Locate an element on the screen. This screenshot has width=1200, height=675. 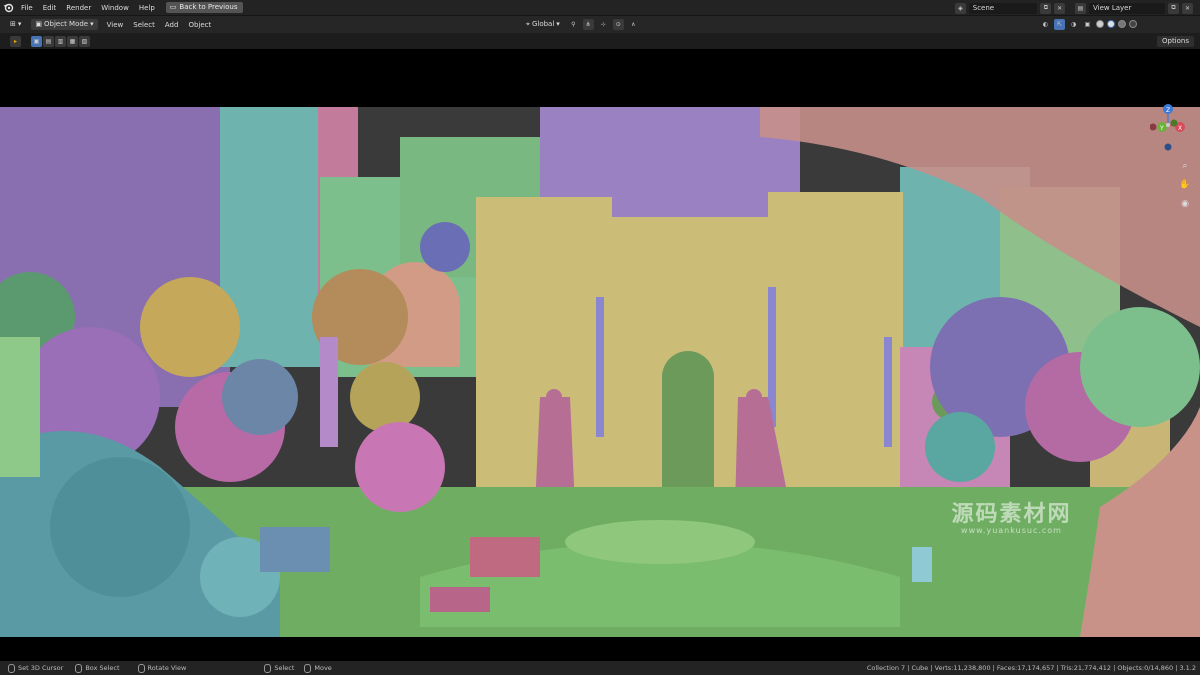
transform-controls: ⌖ Global ▾ ⚲ ⋔ ⊹ ⊙ ∧ is located at coordinates (580, 24).